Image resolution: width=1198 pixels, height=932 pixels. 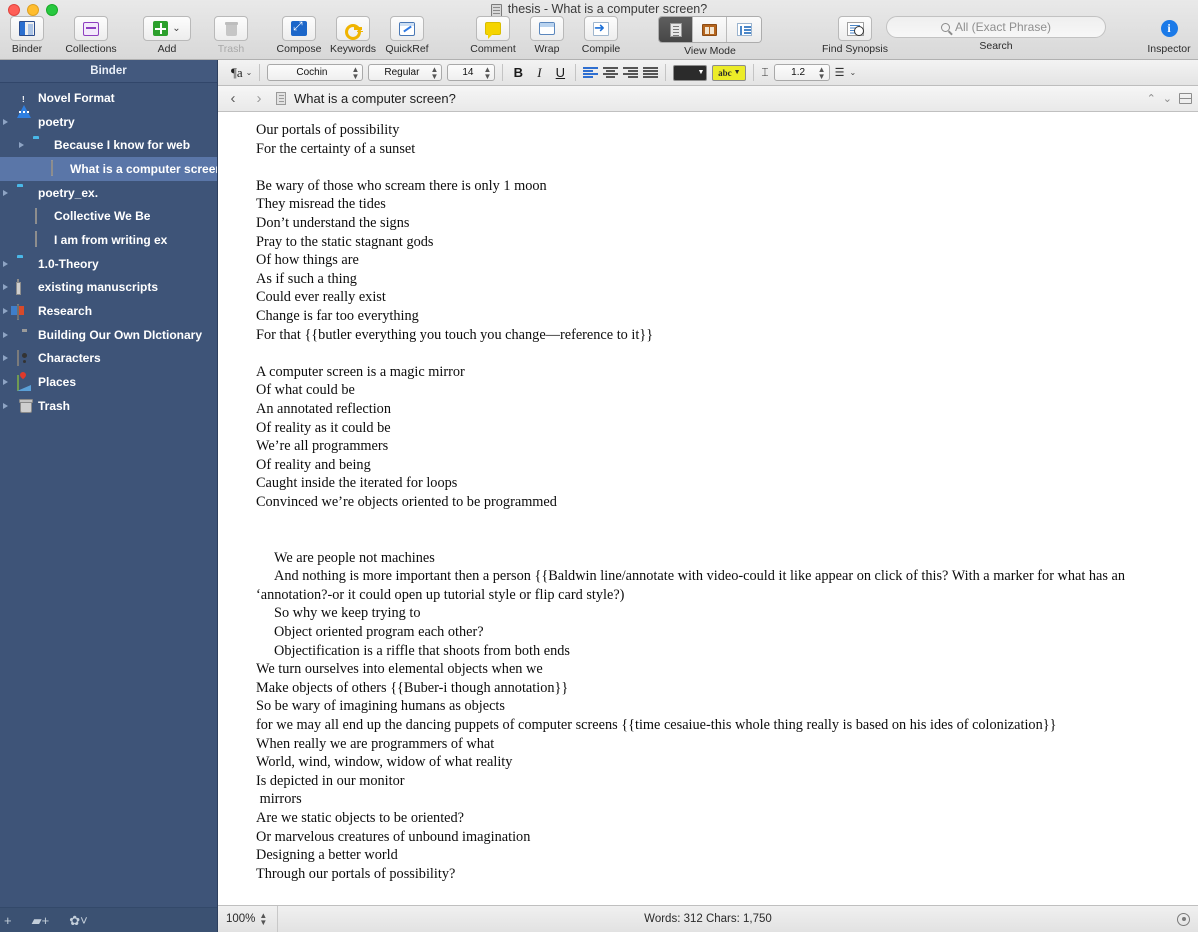 What do you see at coordinates (471, 72) in the screenshot?
I see `font-size-select: 14 ▲ ▼` at bounding box center [471, 72].